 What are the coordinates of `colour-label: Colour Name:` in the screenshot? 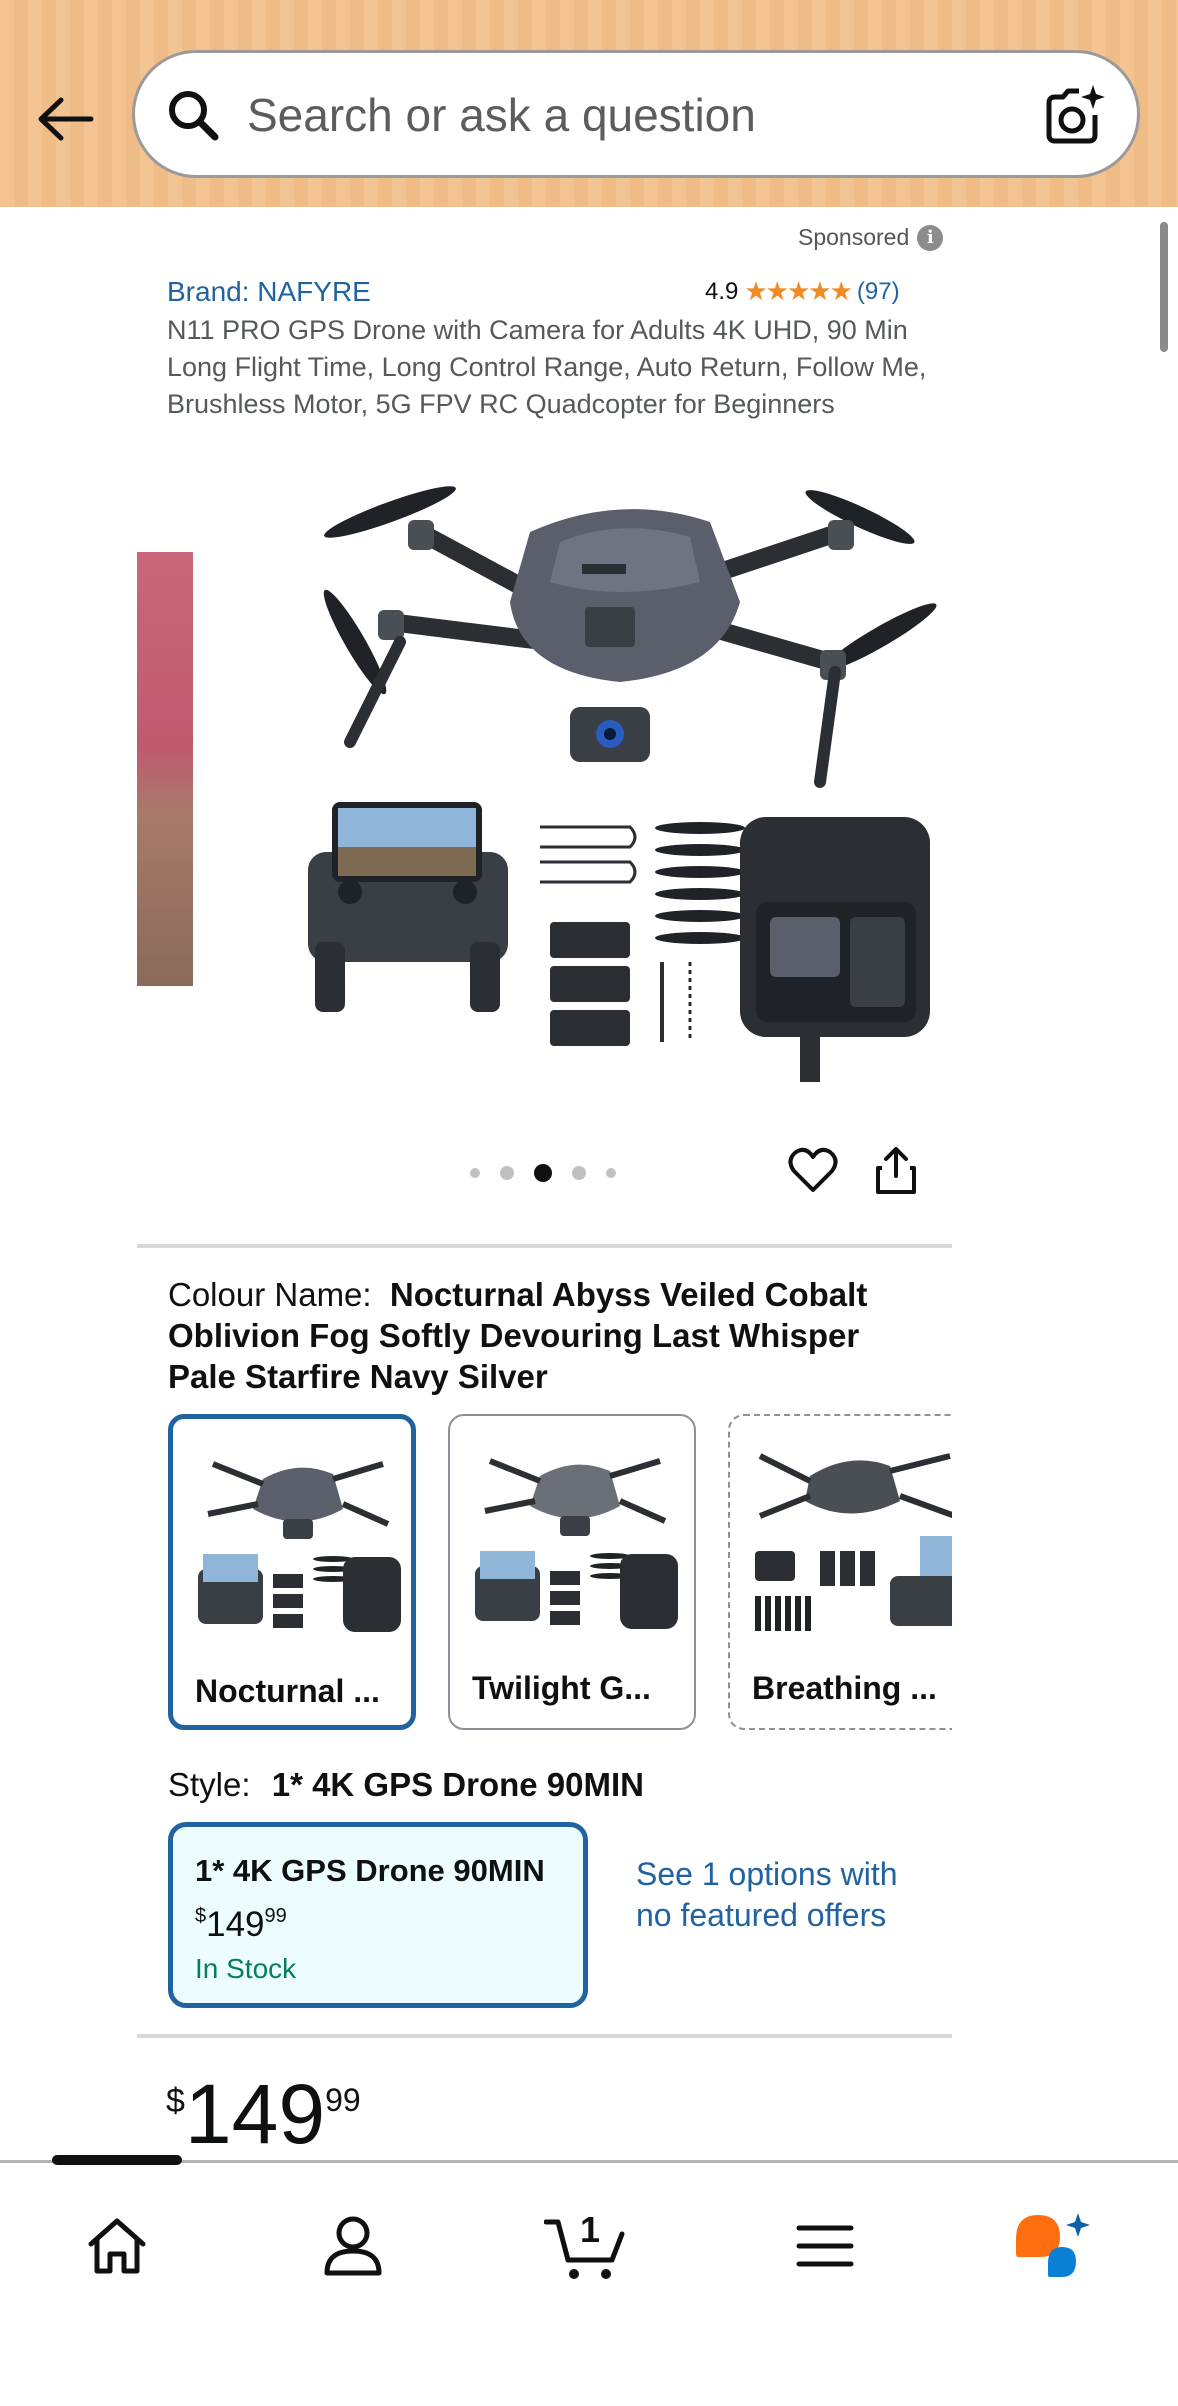 It's located at (270, 1294).